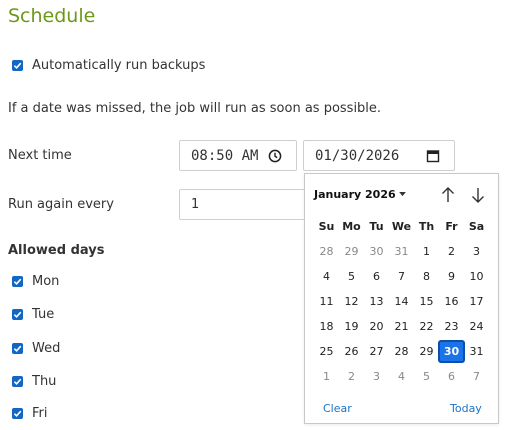  I want to click on clock-icon, so click(275, 156).